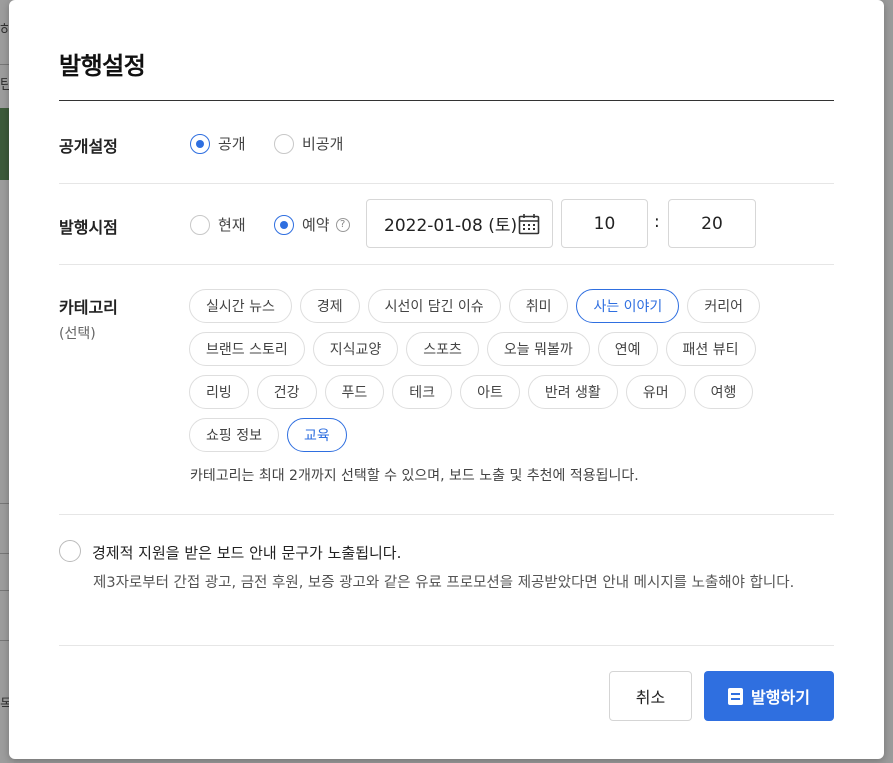 This screenshot has height=763, width=893. Describe the element at coordinates (627, 349) in the screenshot. I see `category-chip: 연예` at that location.